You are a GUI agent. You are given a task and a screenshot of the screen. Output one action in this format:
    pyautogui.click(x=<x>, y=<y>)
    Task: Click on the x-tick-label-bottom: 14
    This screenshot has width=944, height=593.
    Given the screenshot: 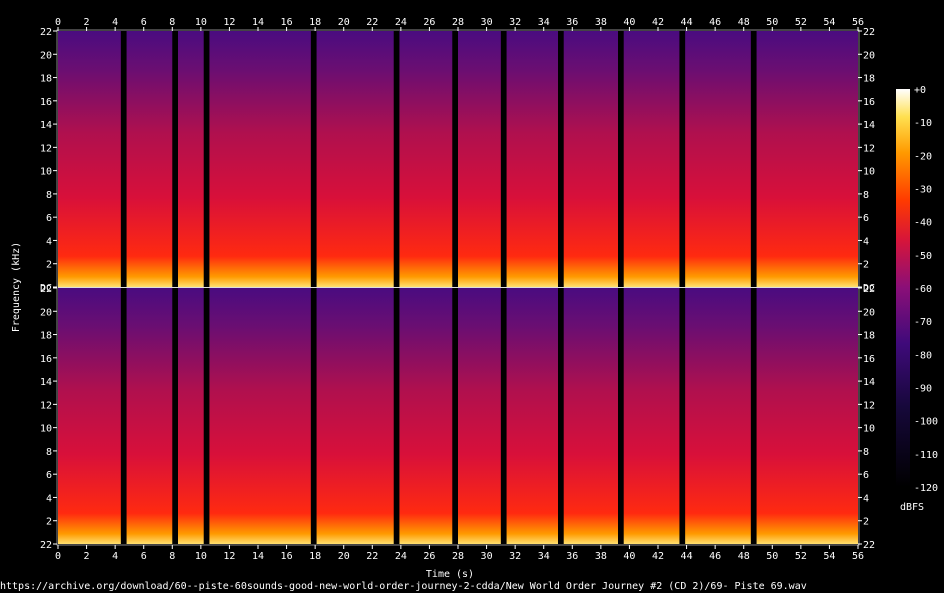 What is the action you would take?
    pyautogui.click(x=258, y=556)
    